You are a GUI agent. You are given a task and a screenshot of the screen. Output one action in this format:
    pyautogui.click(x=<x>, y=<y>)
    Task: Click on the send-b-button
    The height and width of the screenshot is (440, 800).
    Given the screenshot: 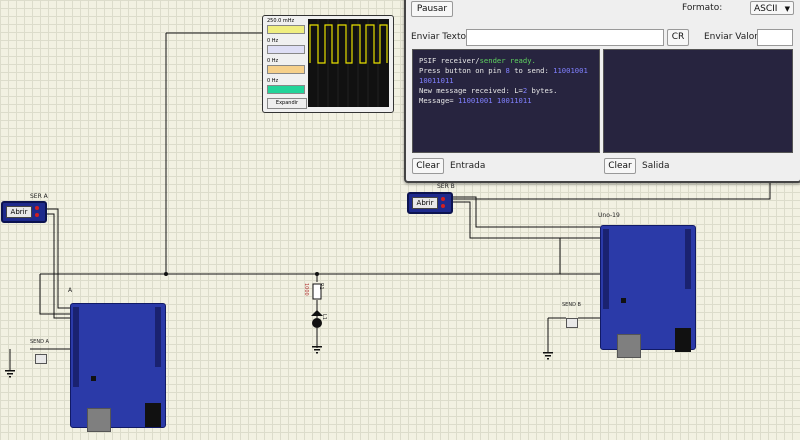 What is the action you would take?
    pyautogui.click(x=572, y=323)
    